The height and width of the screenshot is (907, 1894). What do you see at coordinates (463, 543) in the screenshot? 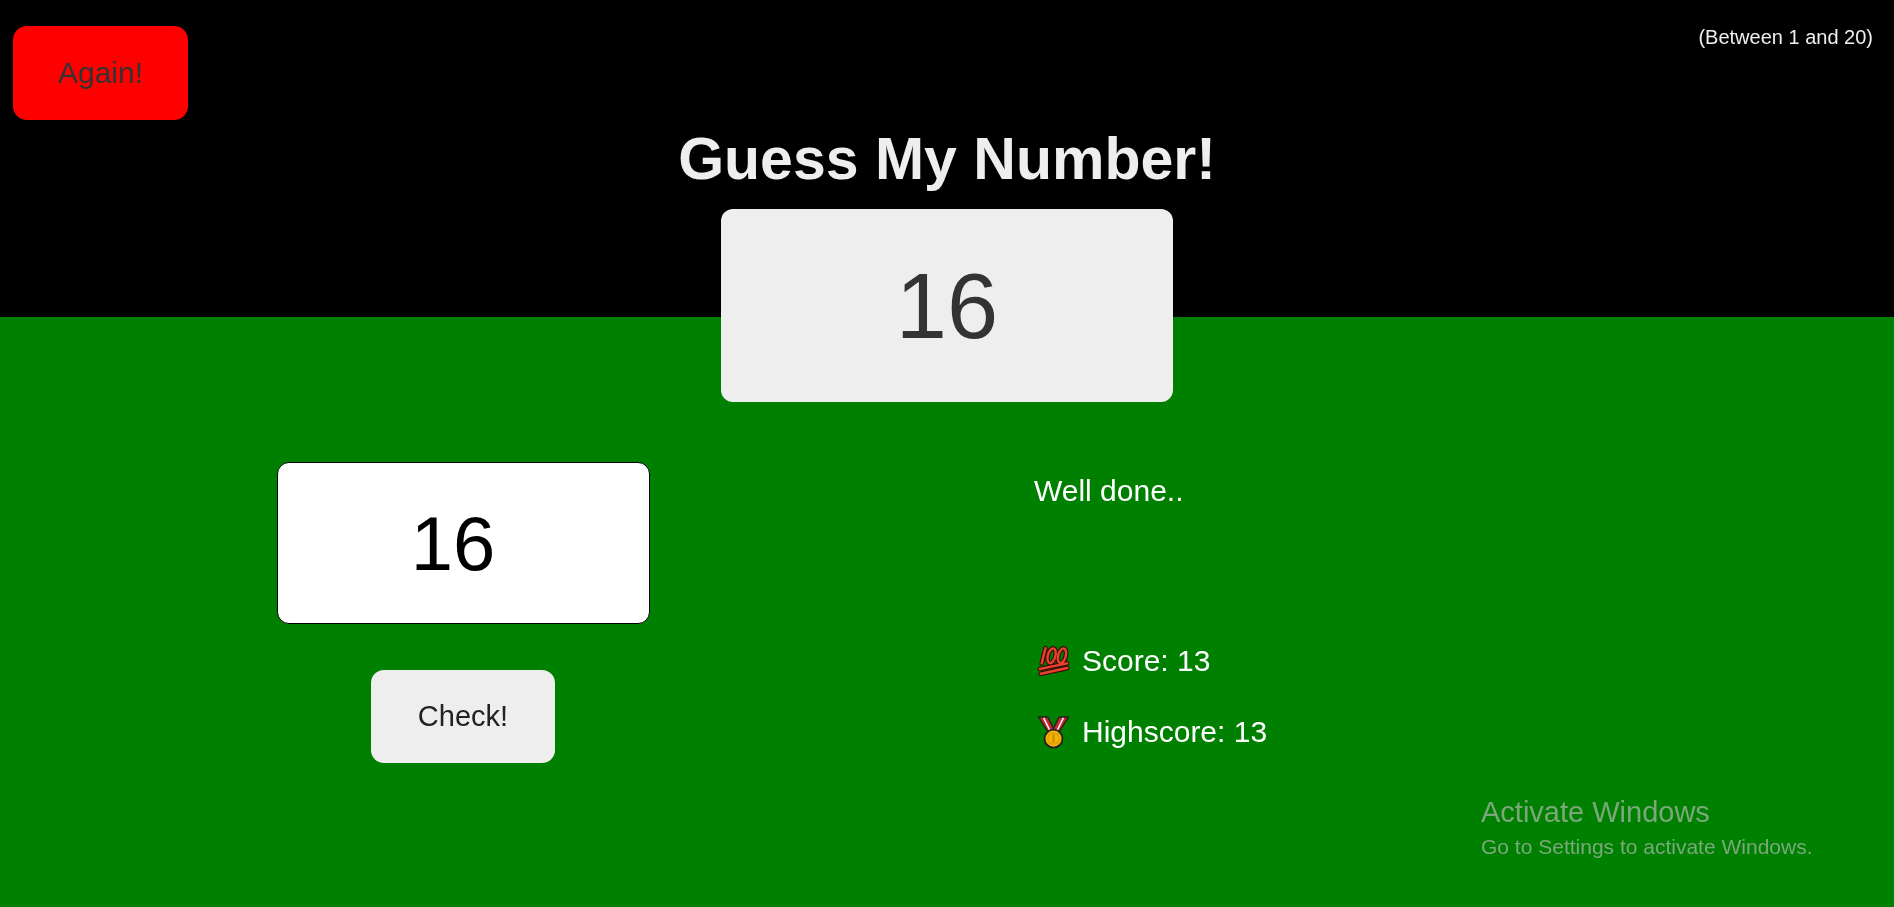
I see `guess-input: 16` at bounding box center [463, 543].